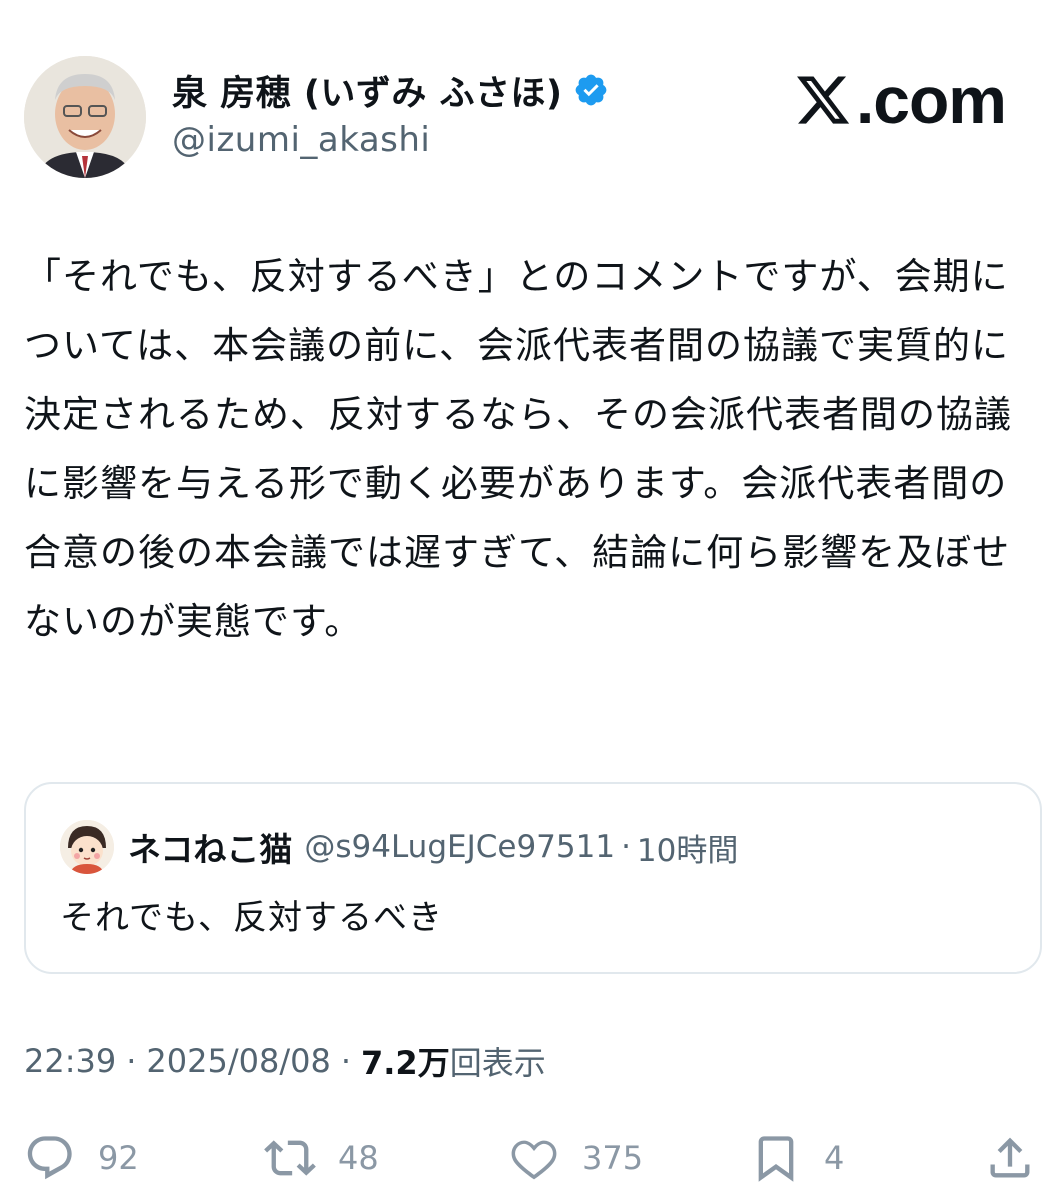  I want to click on bookmark-count: 4, so click(834, 1158).